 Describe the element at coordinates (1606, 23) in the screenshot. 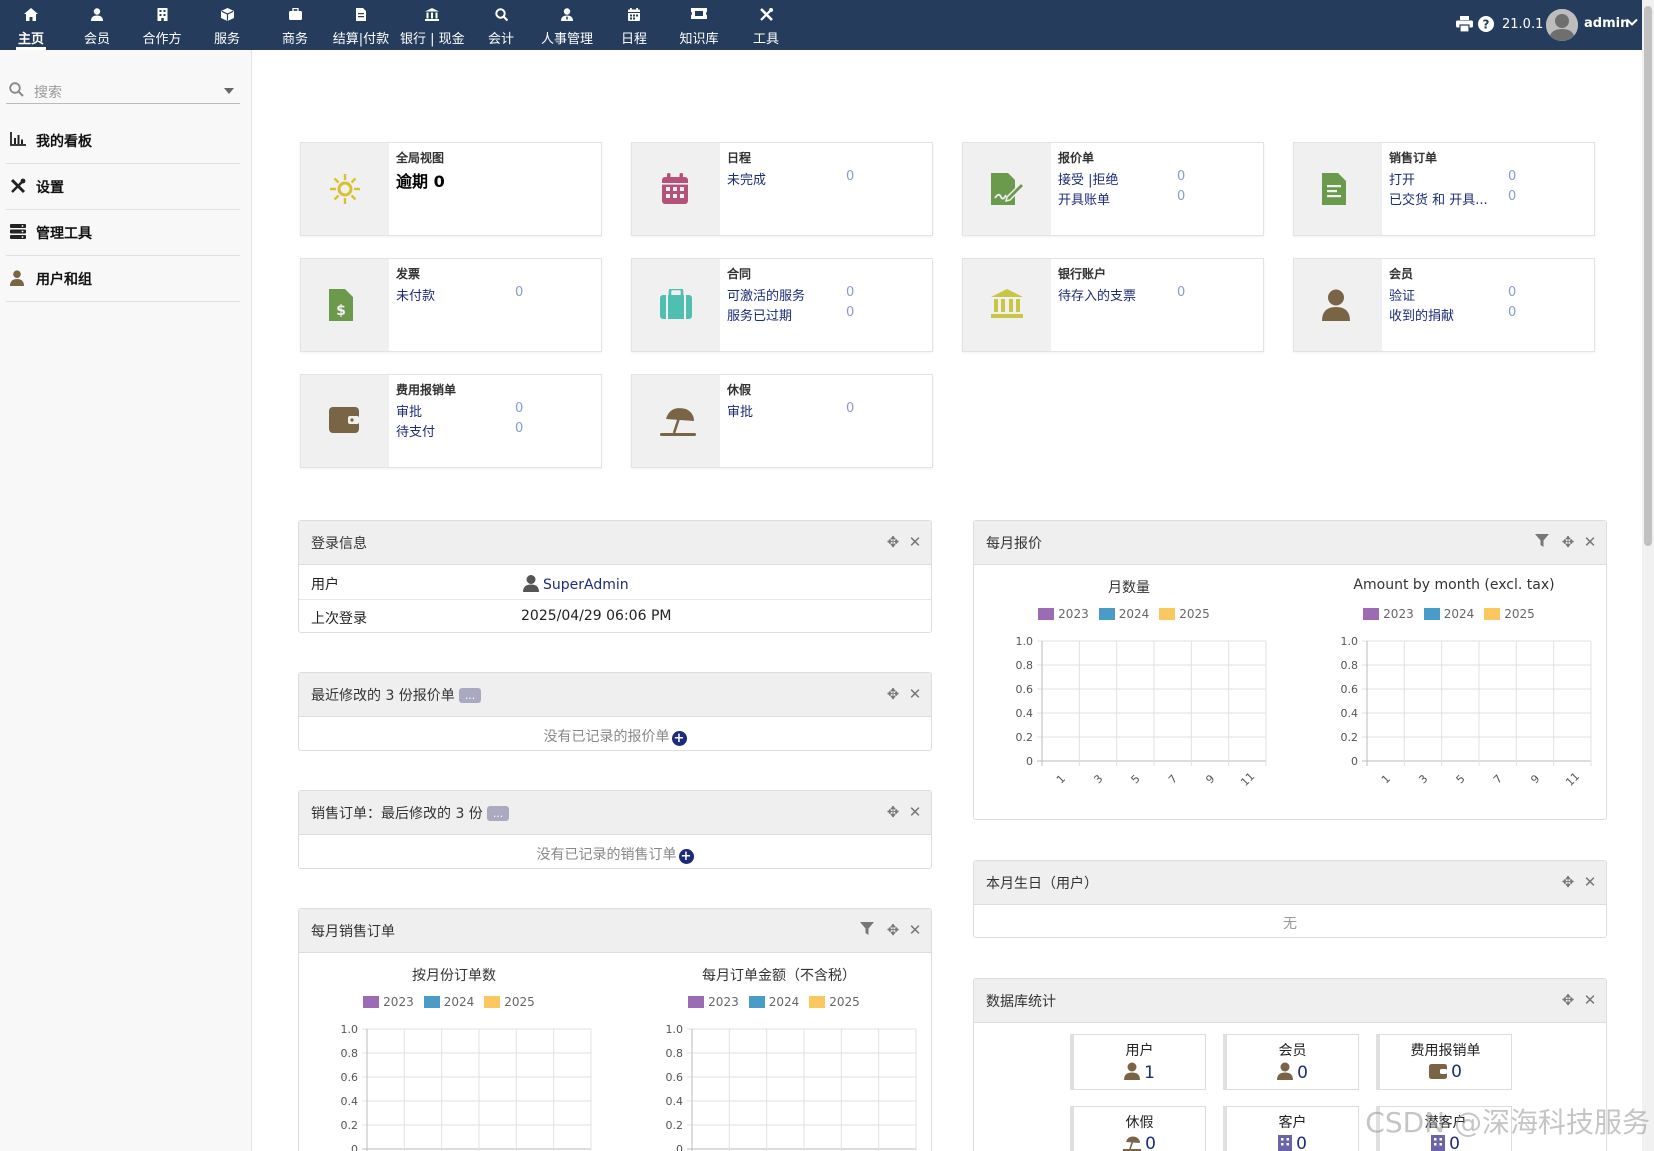

I see `username-label: admin` at that location.